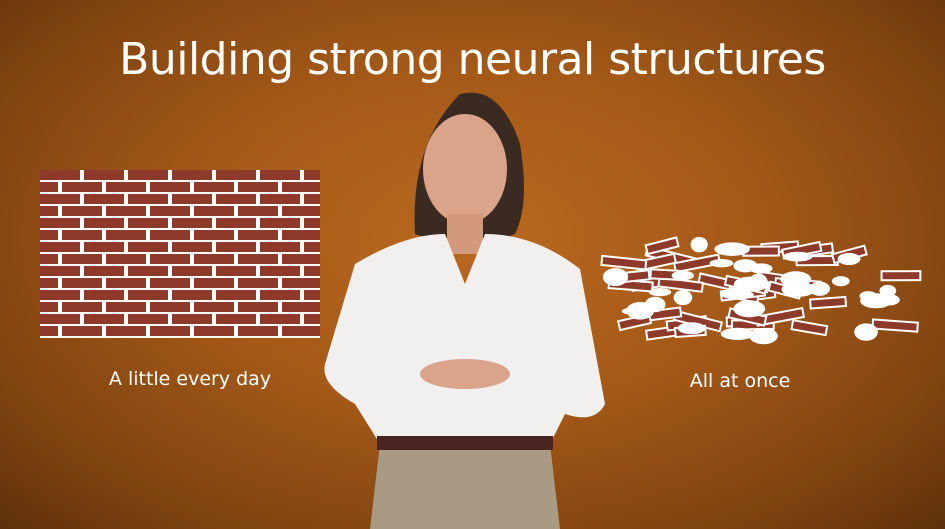 The width and height of the screenshot is (945, 529). I want to click on right-caption: All at once, so click(740, 381).